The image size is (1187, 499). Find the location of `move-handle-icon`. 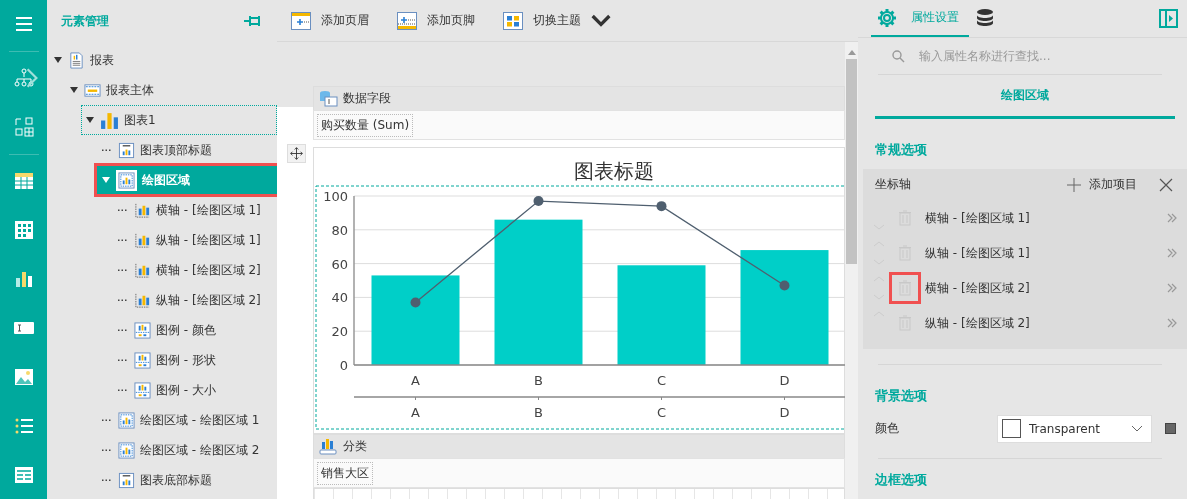

move-handle-icon is located at coordinates (296, 153).